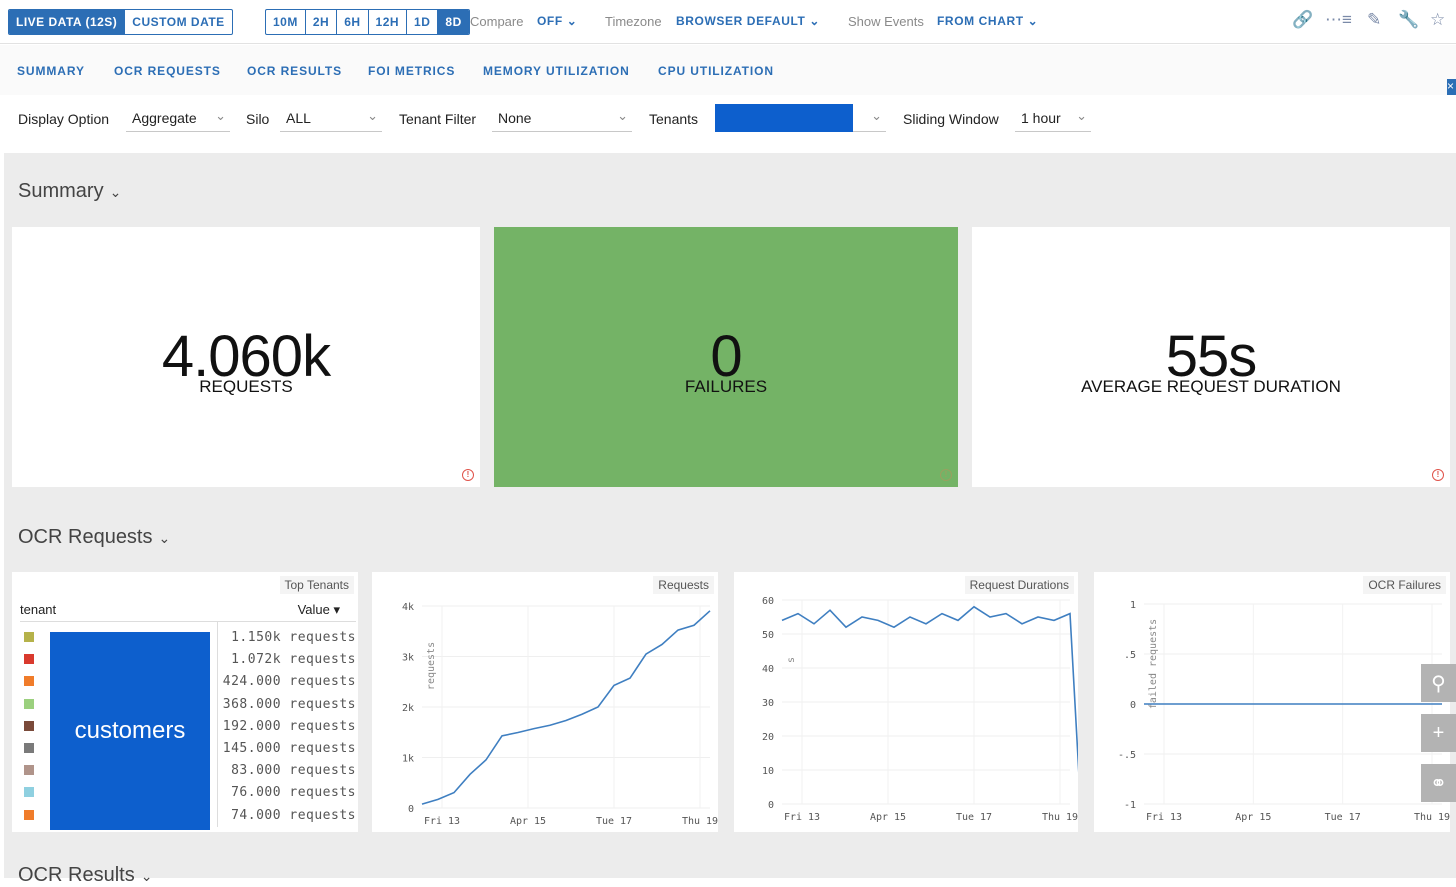 The width and height of the screenshot is (1456, 887). Describe the element at coordinates (674, 119) in the screenshot. I see `tenants-label: Tenants` at that location.